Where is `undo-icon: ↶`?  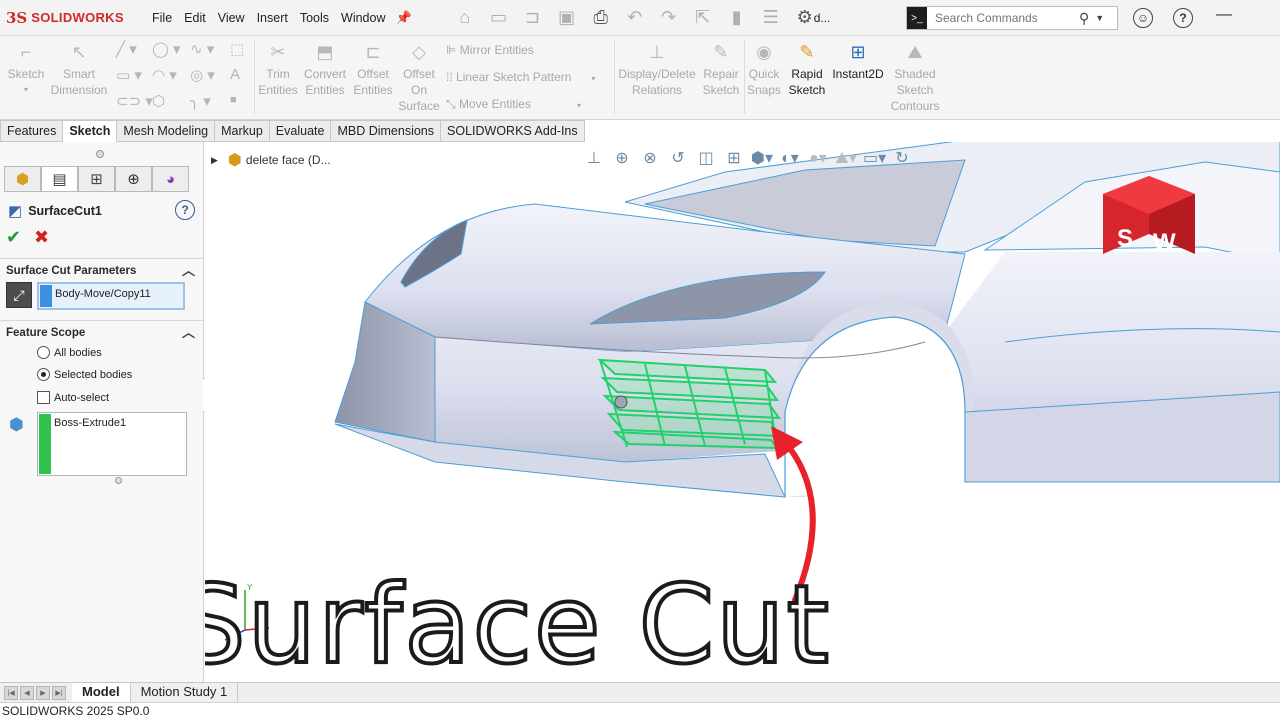
undo-icon: ↶ is located at coordinates (635, 17).